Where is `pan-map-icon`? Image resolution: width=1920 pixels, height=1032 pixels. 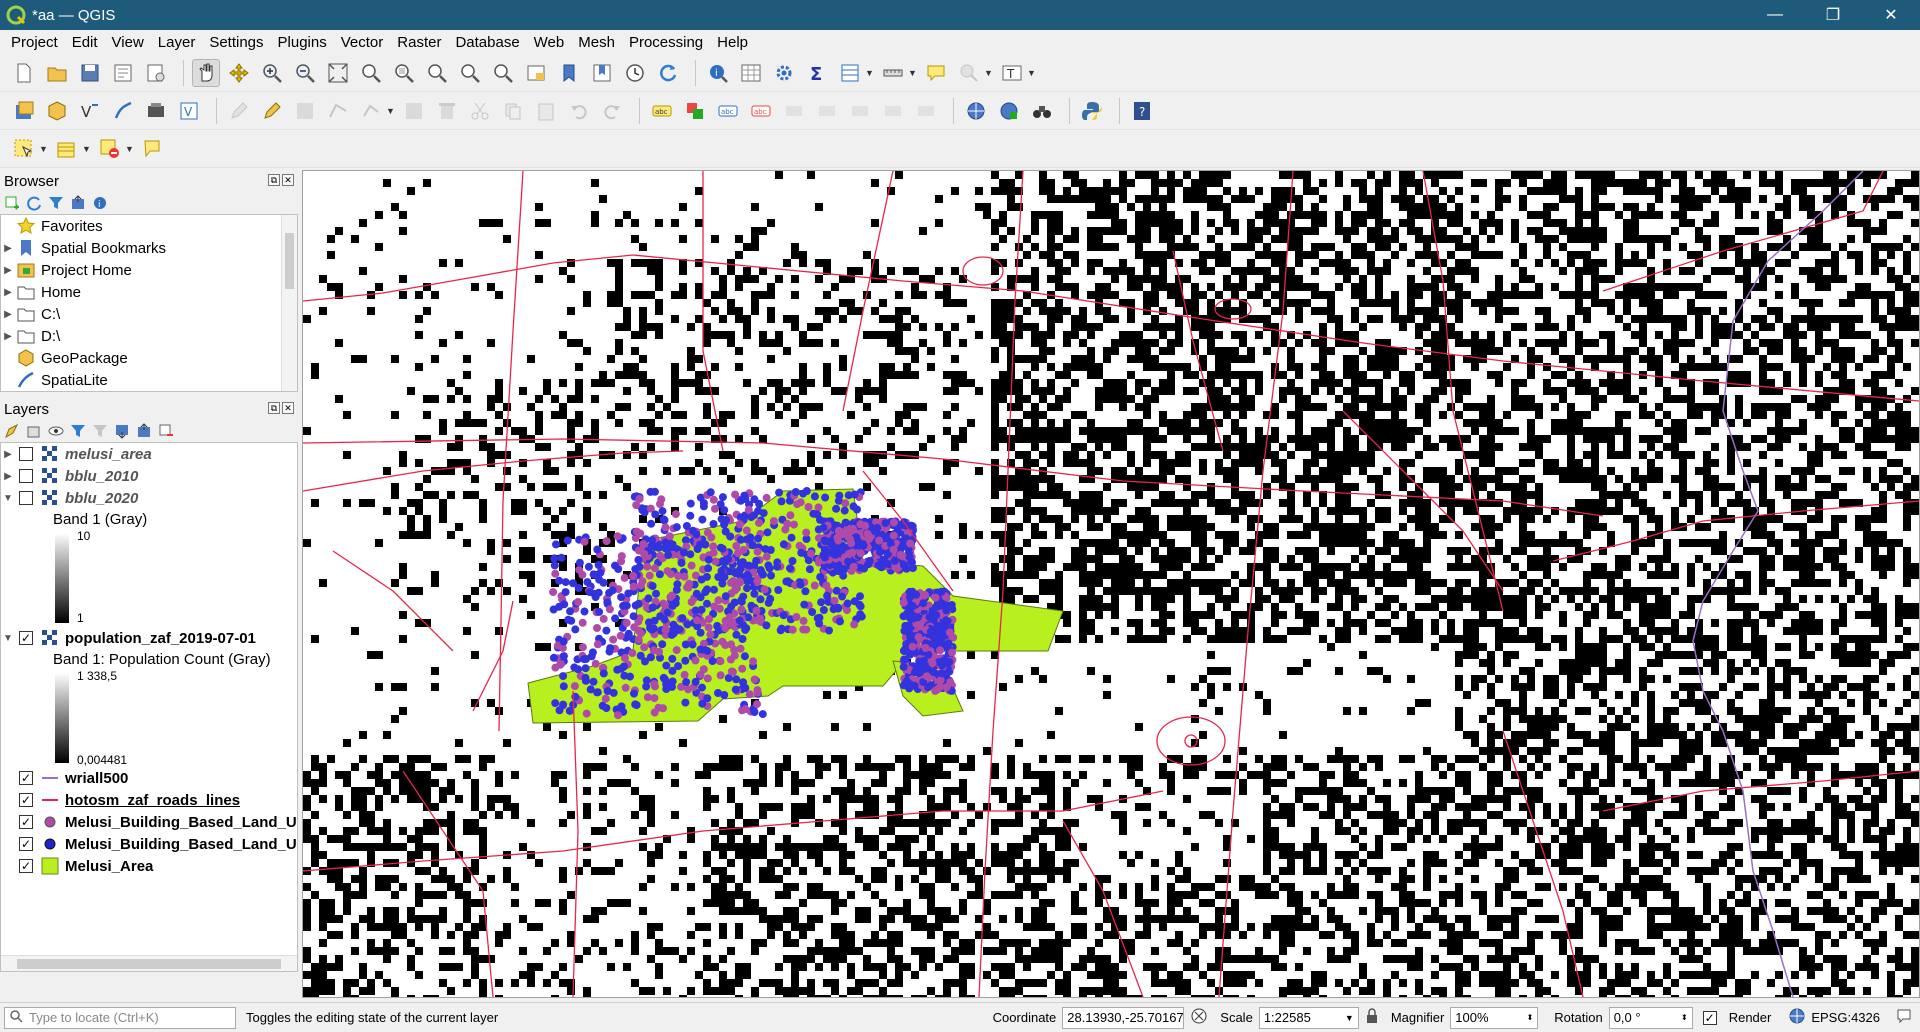
pan-map-icon is located at coordinates (206, 72).